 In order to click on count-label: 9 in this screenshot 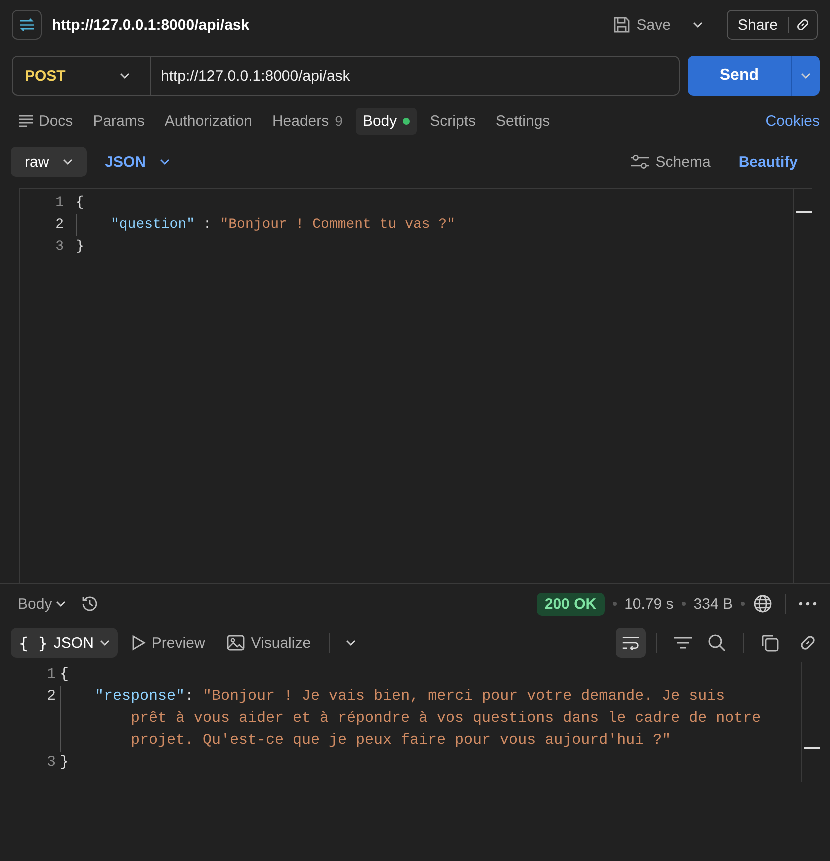, I will do `click(339, 121)`.